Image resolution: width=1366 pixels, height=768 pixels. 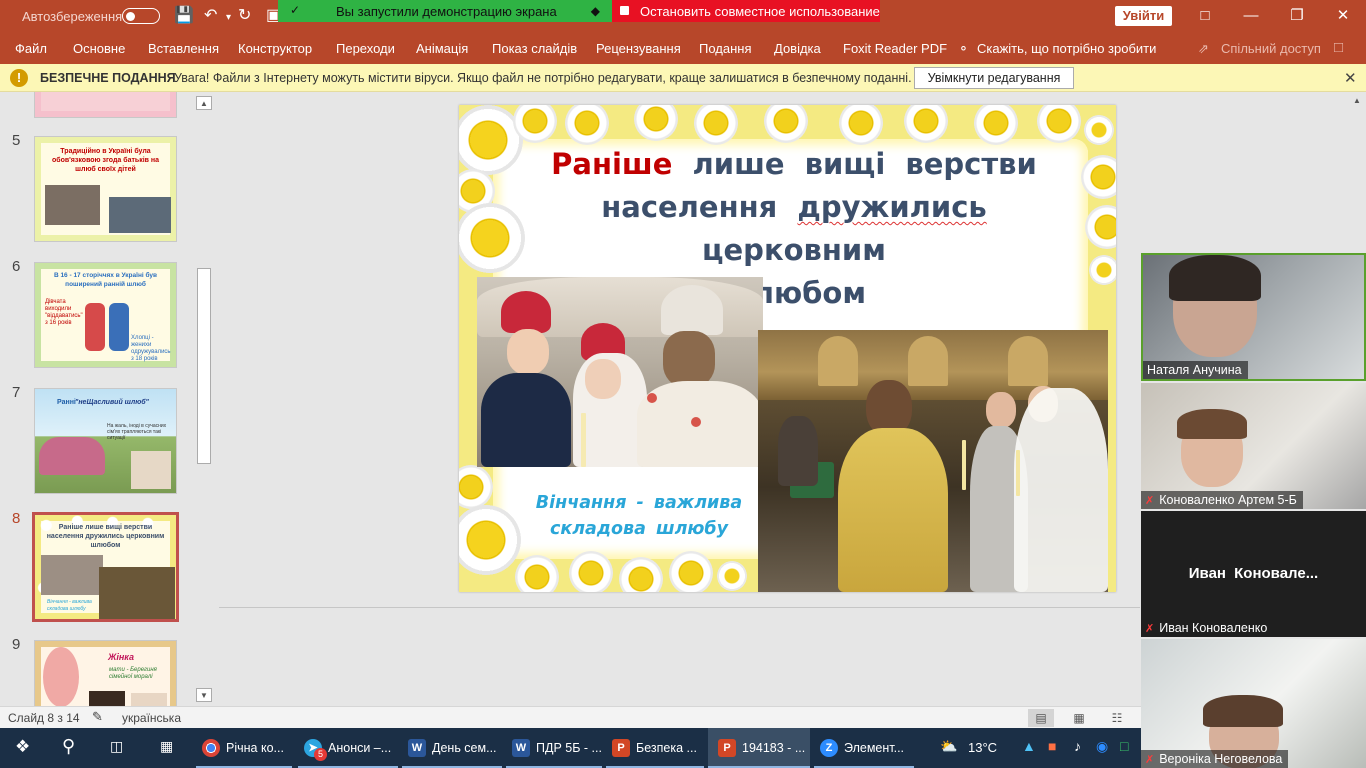 What do you see at coordinates (895, 48) in the screenshot?
I see `tab-foxit: Foxit Reader PDF` at bounding box center [895, 48].